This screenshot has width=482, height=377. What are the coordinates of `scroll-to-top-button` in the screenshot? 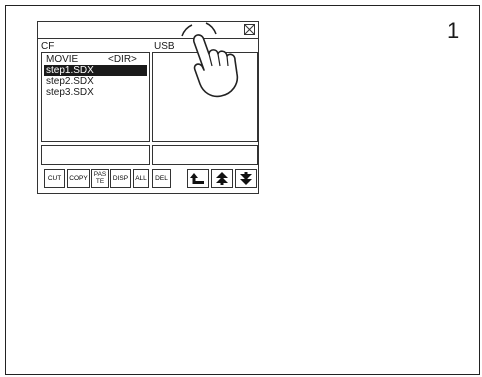 It's located at (222, 178).